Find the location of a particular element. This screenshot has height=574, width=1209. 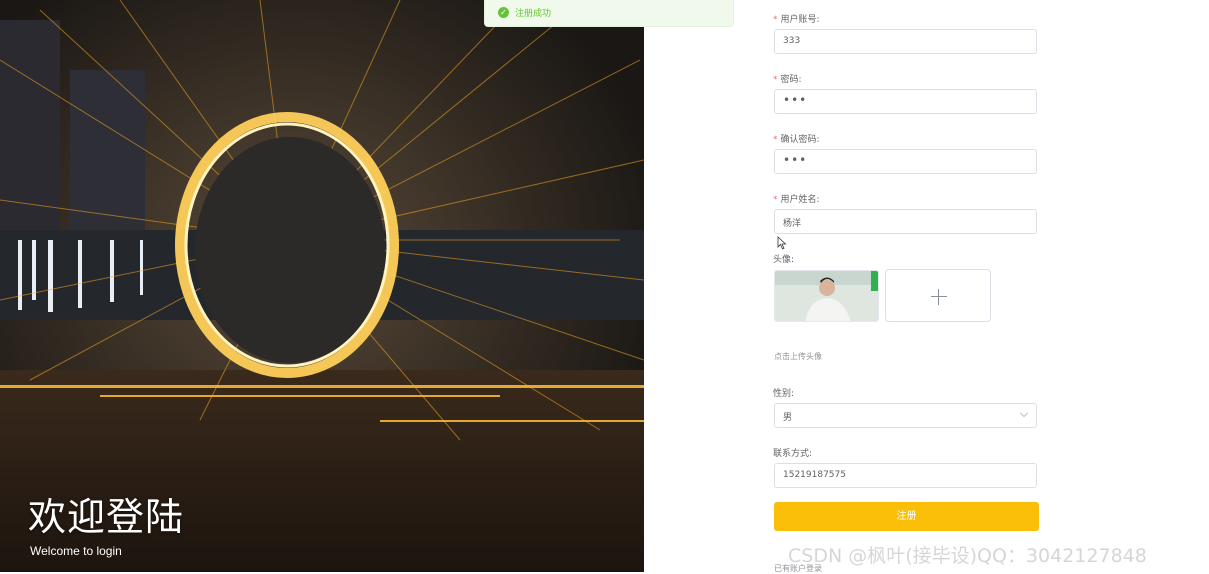

contact-input: 15219187575 is located at coordinates (905, 475).